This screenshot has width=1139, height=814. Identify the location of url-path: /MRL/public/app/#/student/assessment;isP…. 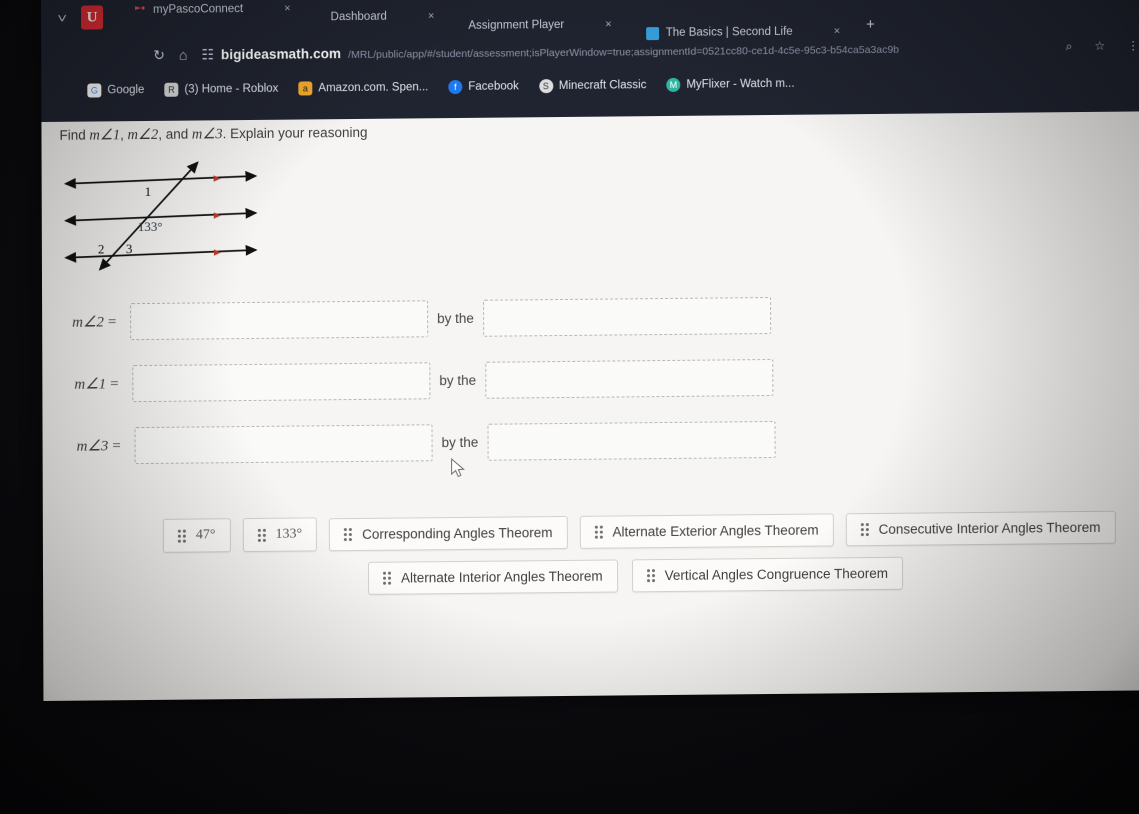
(624, 52).